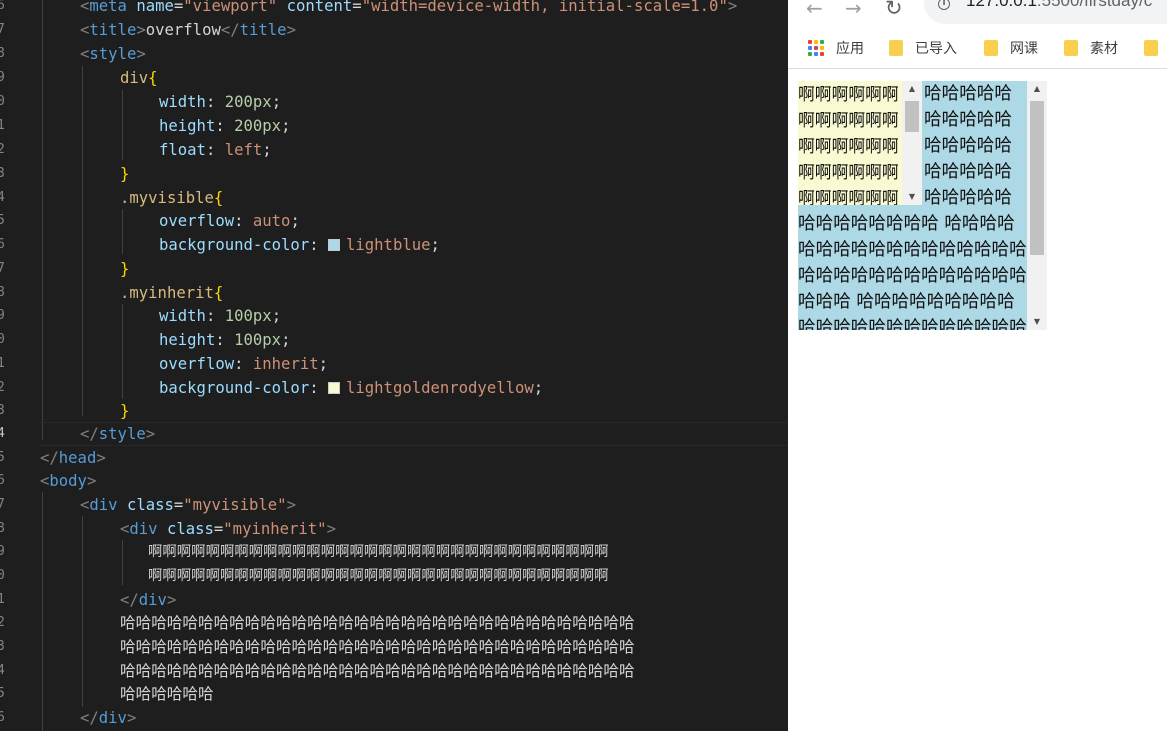 This screenshot has width=1167, height=731. Describe the element at coordinates (853, 9) in the screenshot. I see `forward-arrow-icon: →` at that location.